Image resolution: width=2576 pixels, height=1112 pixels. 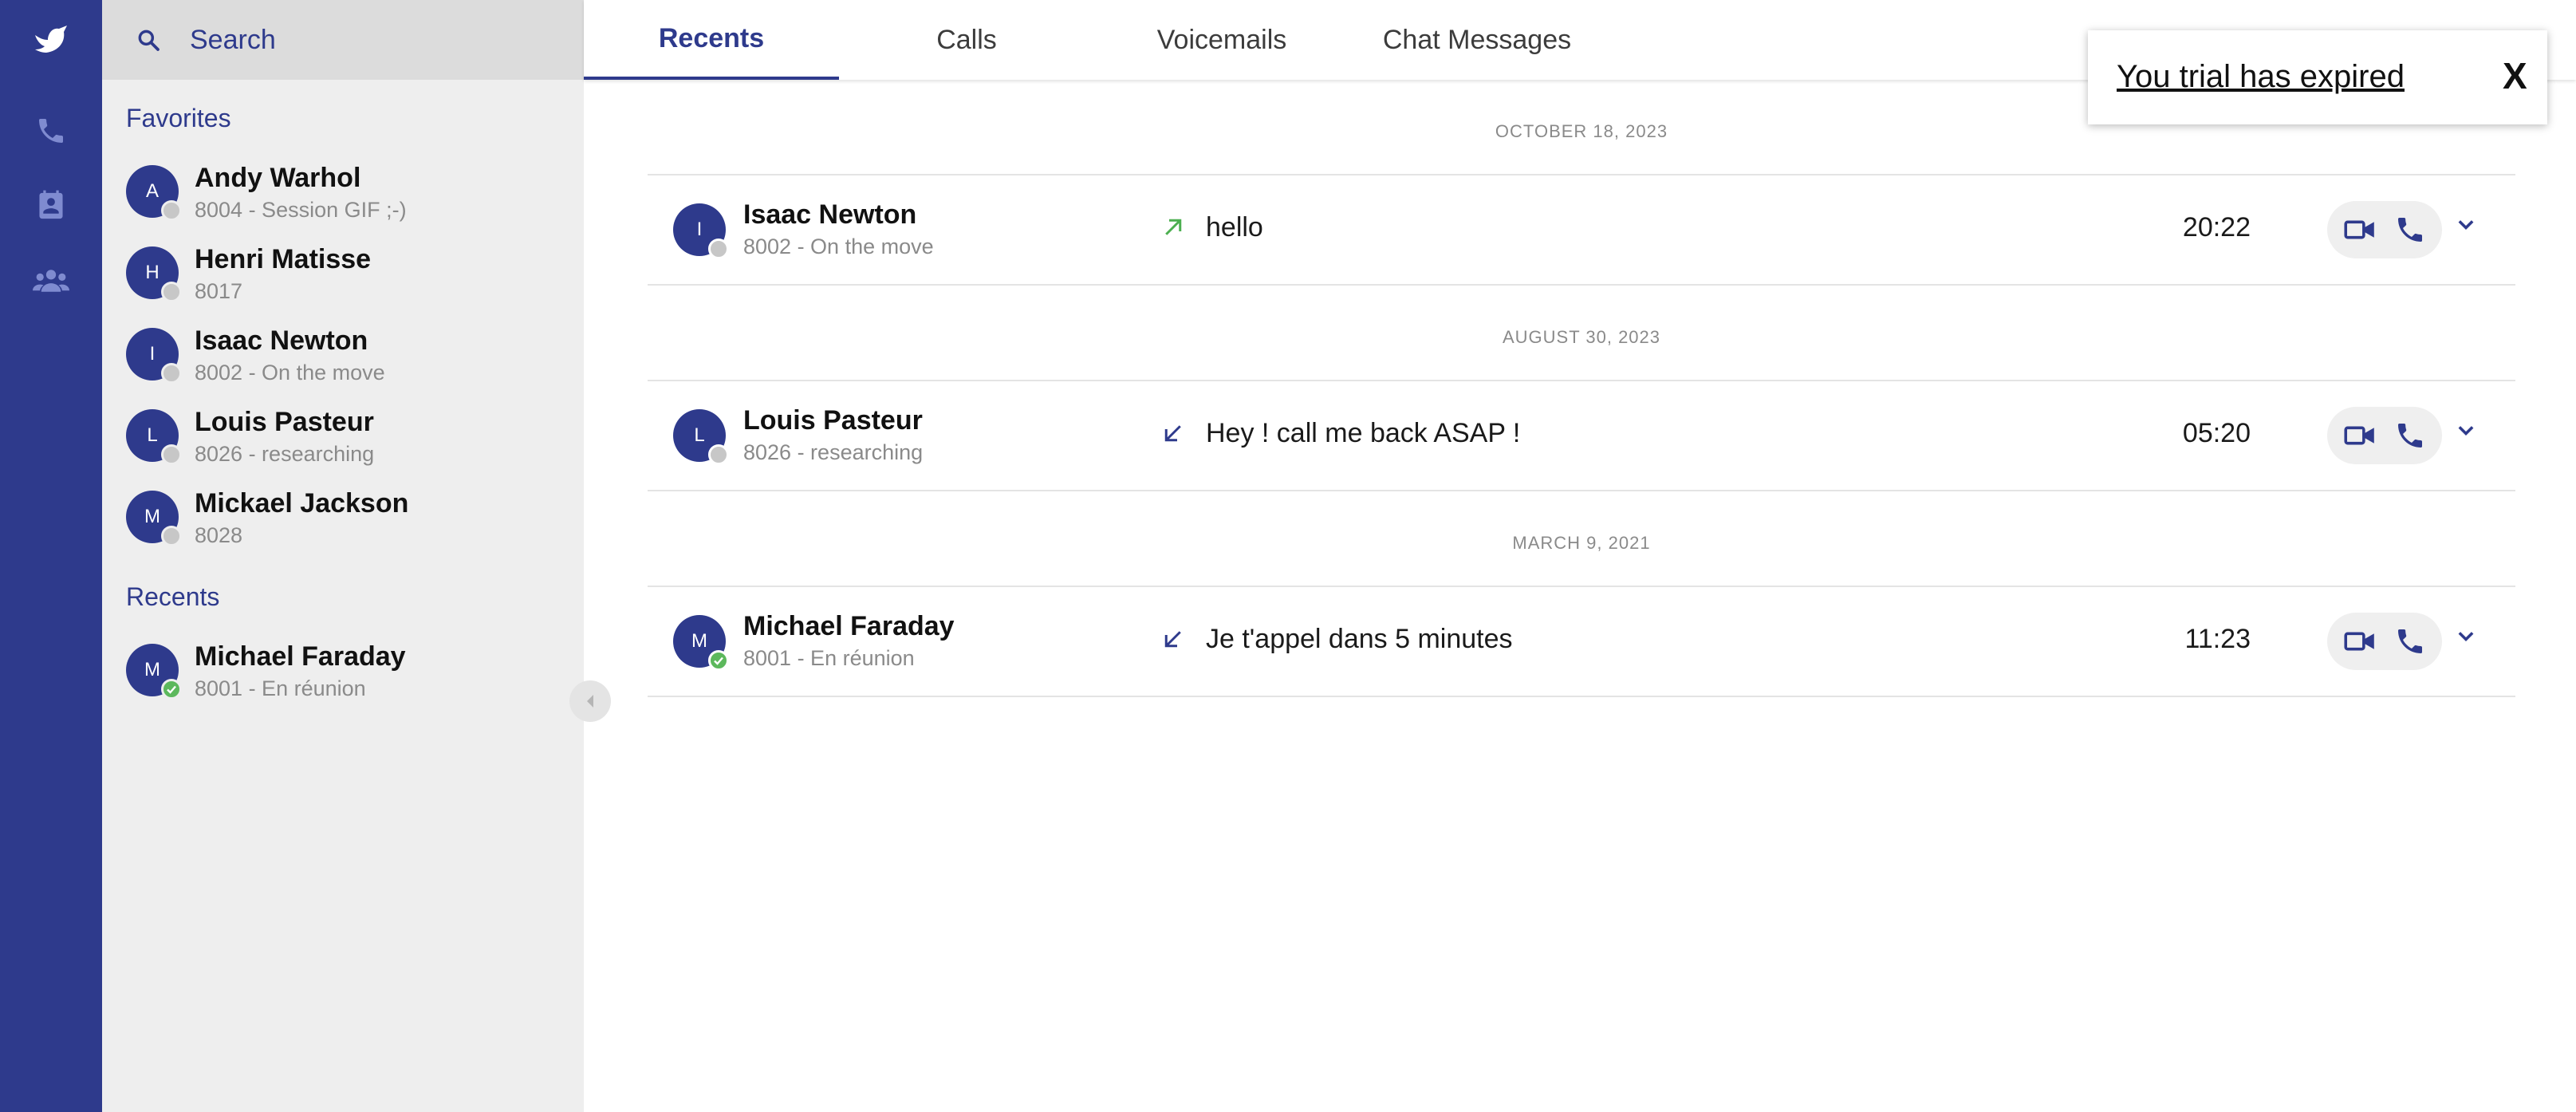 I want to click on recents-title: Recents, so click(x=173, y=596).